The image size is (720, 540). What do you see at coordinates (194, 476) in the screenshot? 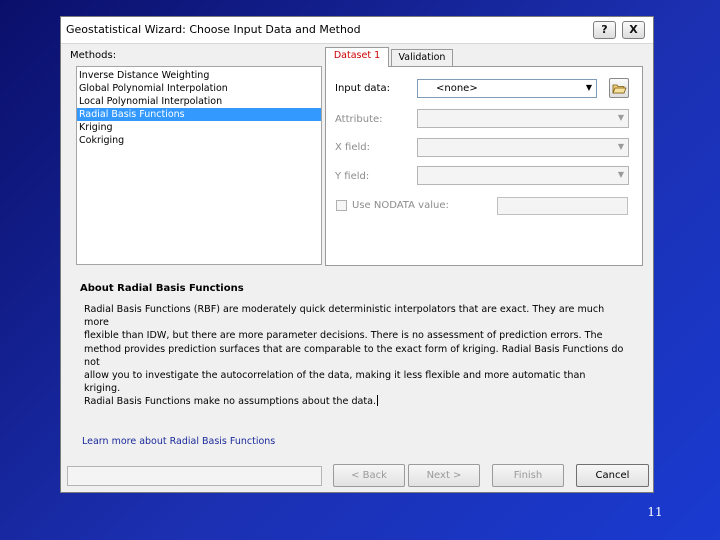
I see `status-box` at bounding box center [194, 476].